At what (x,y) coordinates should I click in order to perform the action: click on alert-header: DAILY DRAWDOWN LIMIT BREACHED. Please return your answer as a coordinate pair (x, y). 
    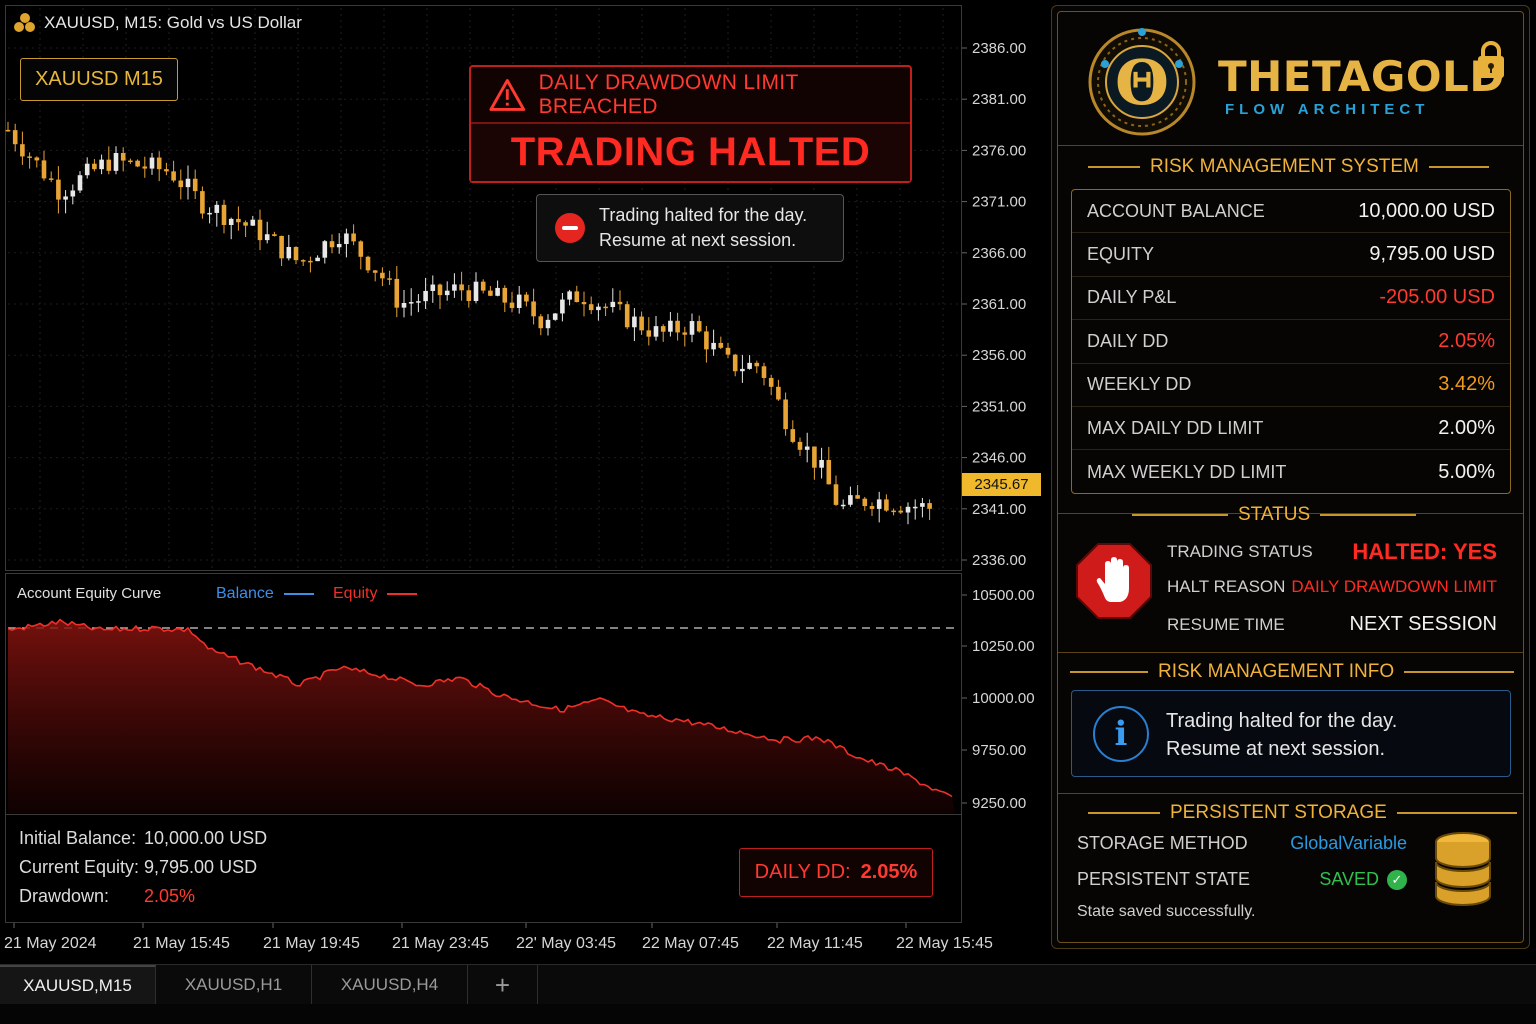
    Looking at the image, I should click on (690, 95).